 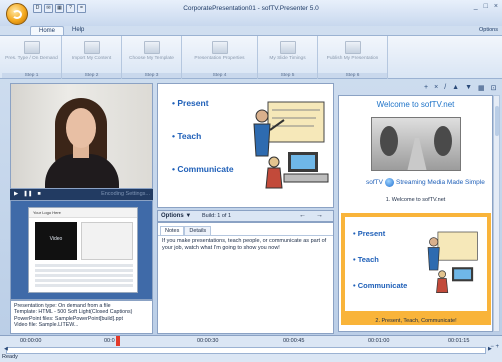 What do you see at coordinates (496, 213) in the screenshot?
I see `slide-list-scrollbar` at bounding box center [496, 213].